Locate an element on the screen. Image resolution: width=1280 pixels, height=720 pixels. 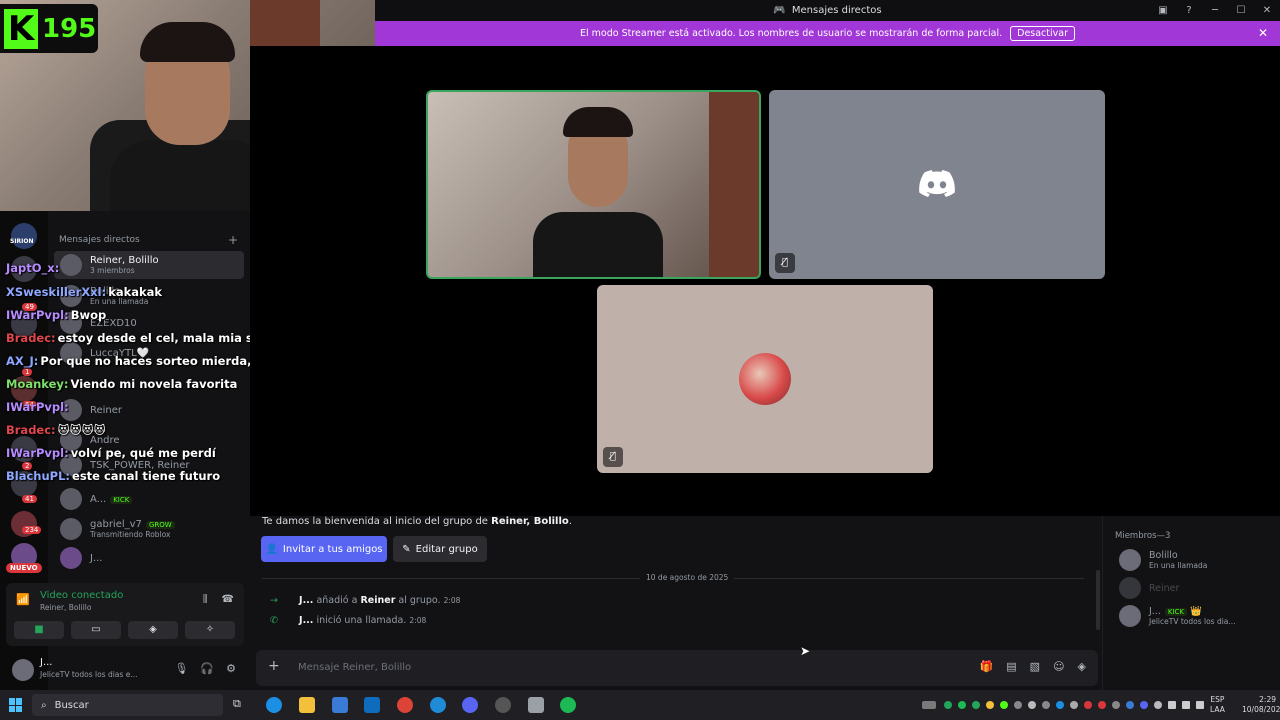
headphones-icon: 🎧 is located at coordinates (207, 668).